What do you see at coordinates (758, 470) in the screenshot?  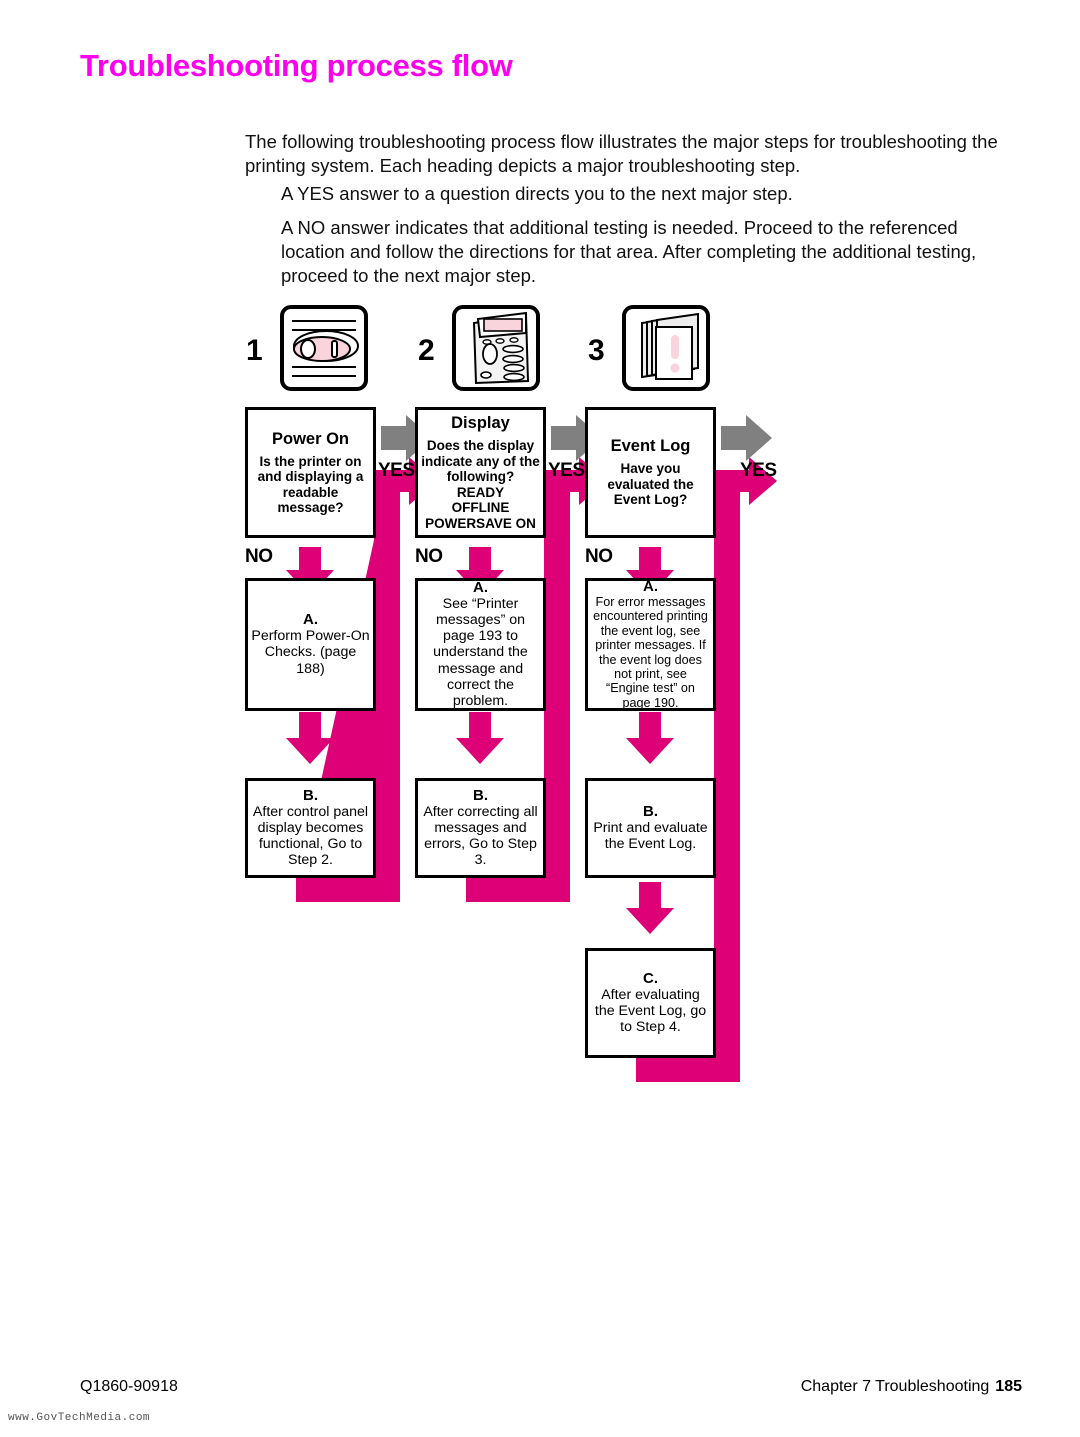 I see `yes-label-col3: YES` at bounding box center [758, 470].